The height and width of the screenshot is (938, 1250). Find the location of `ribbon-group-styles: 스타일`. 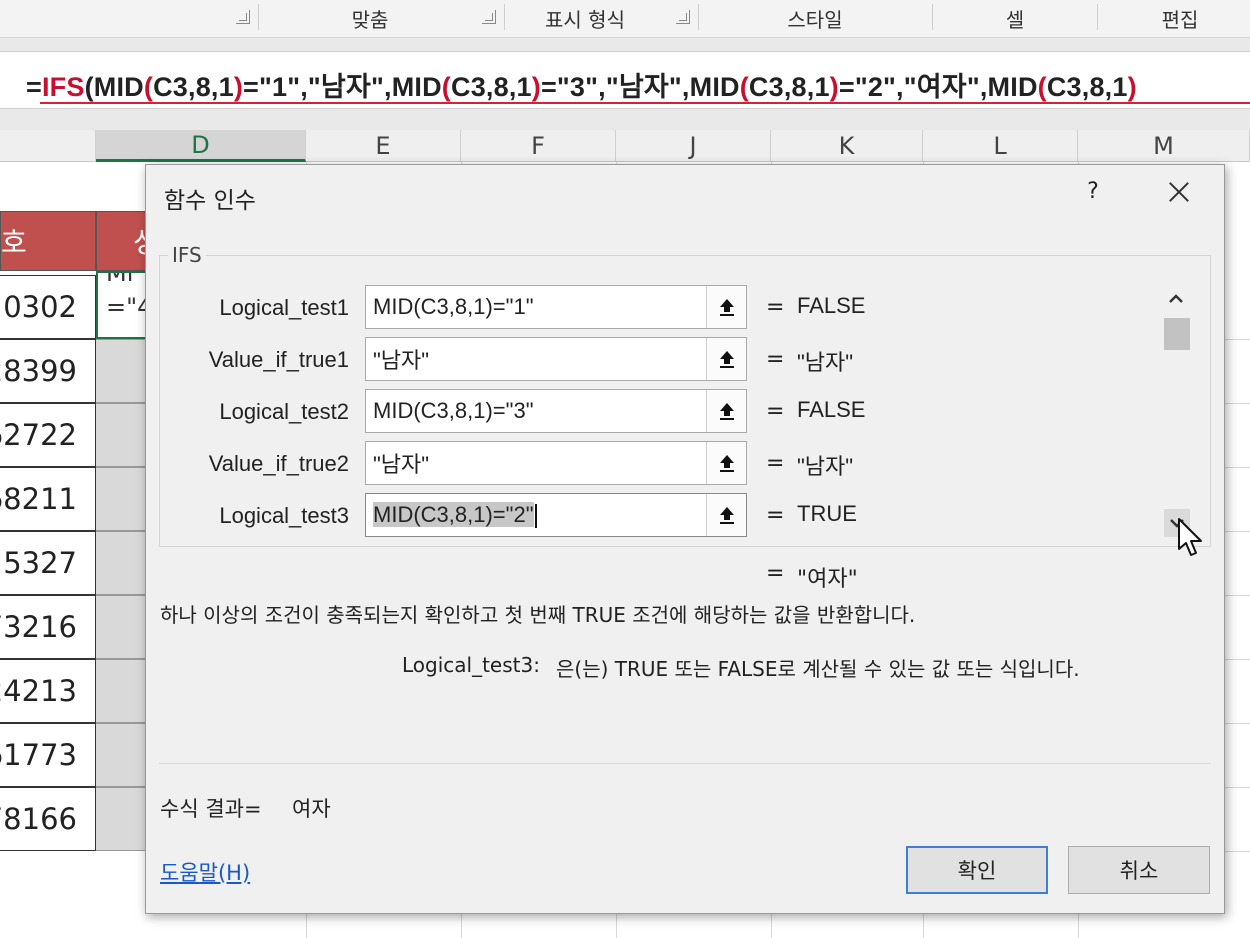

ribbon-group-styles: 스타일 is located at coordinates (815, 19).